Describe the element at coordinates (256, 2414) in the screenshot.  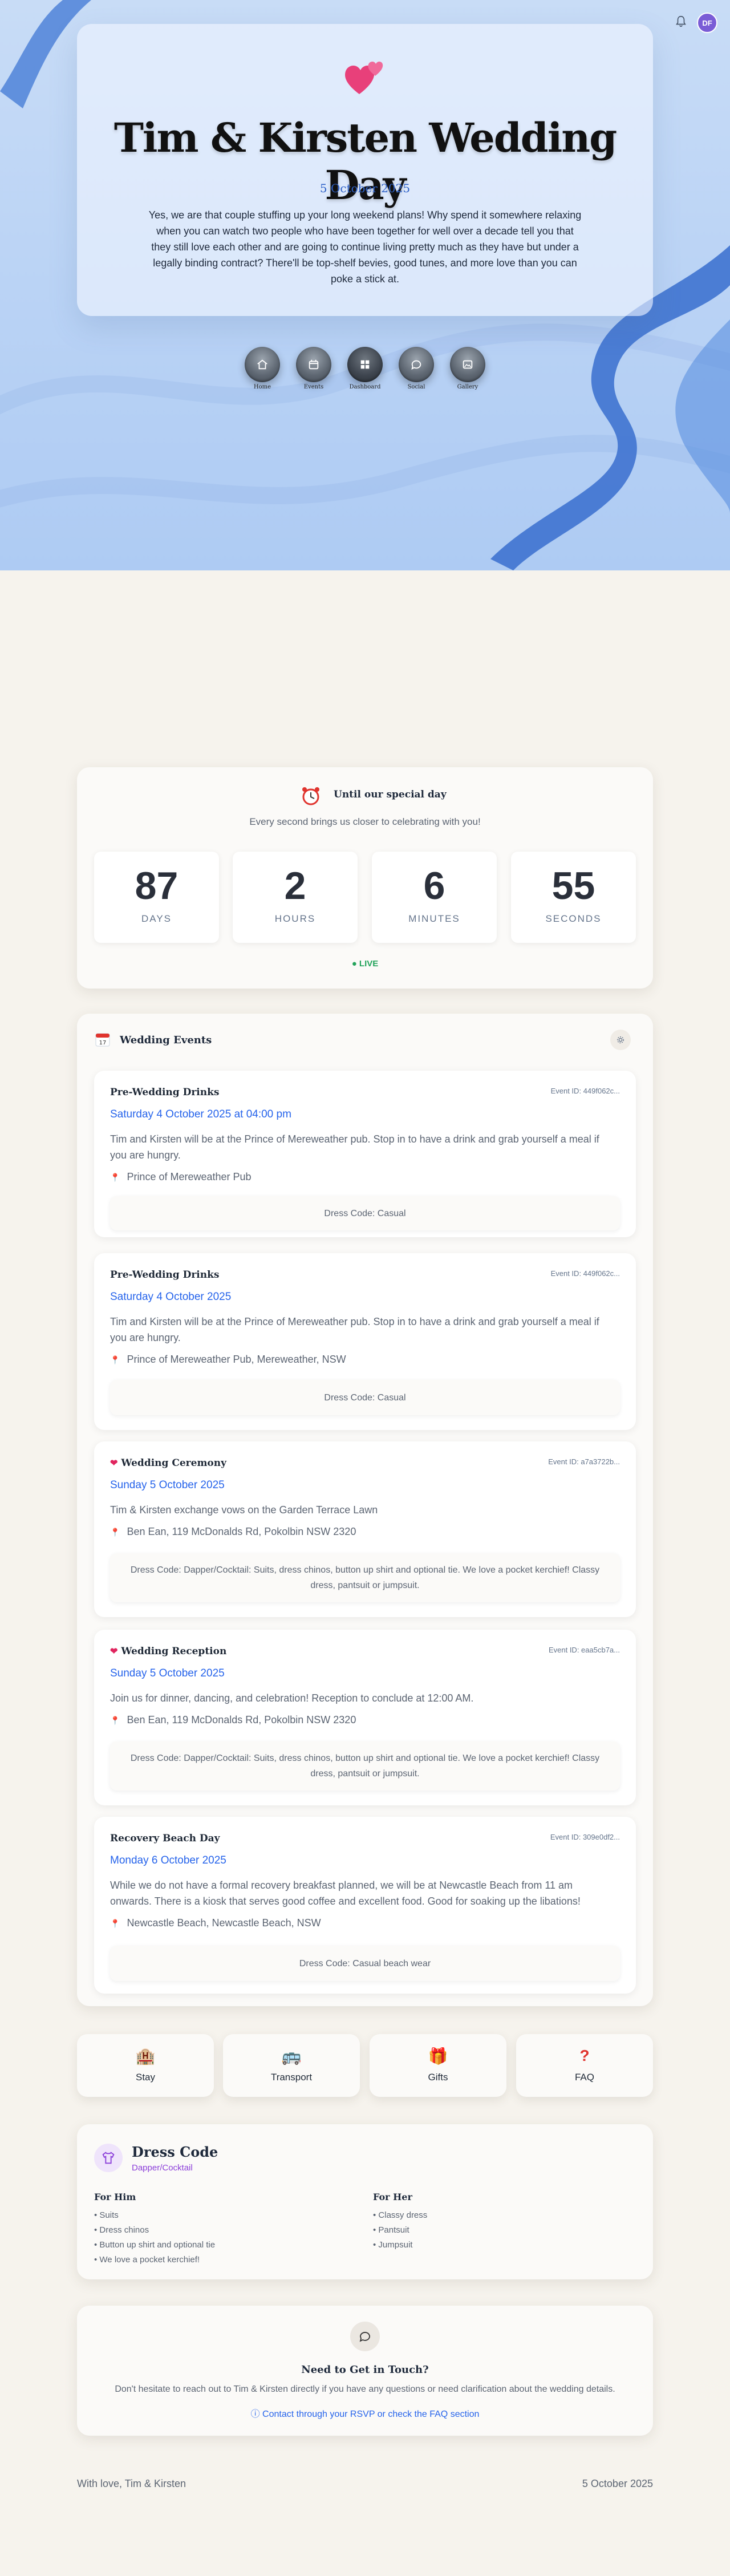
I see `info-icon: ⓘ` at that location.